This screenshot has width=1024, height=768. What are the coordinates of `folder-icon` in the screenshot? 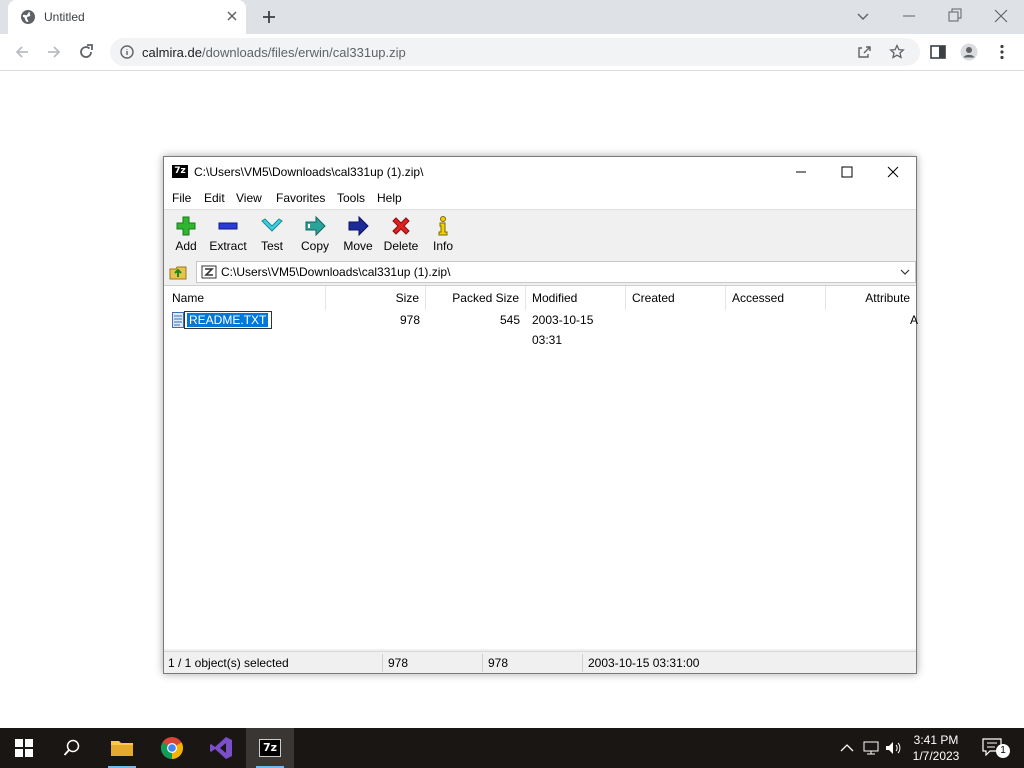 It's located at (122, 748).